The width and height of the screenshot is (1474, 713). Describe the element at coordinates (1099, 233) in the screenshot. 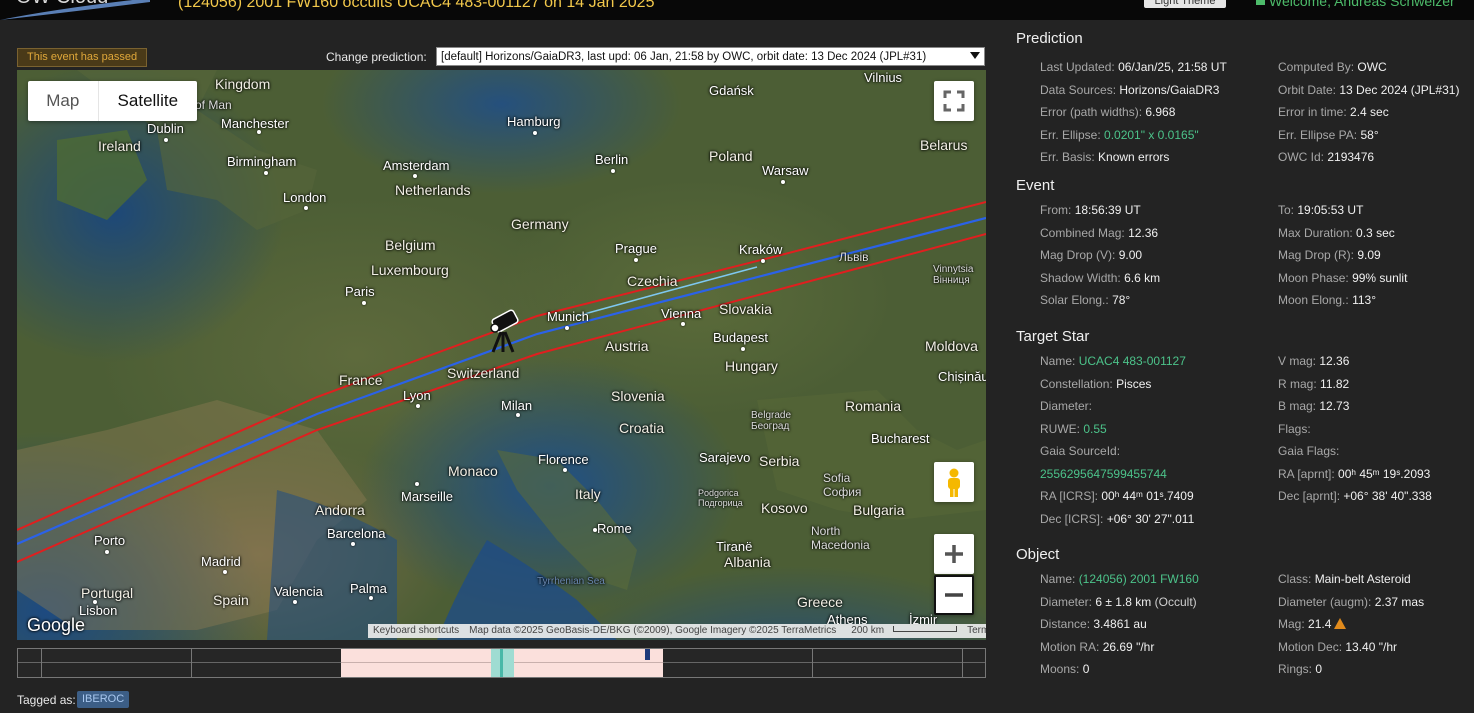

I see `combined-mag: Combined Mag: 12.36` at that location.